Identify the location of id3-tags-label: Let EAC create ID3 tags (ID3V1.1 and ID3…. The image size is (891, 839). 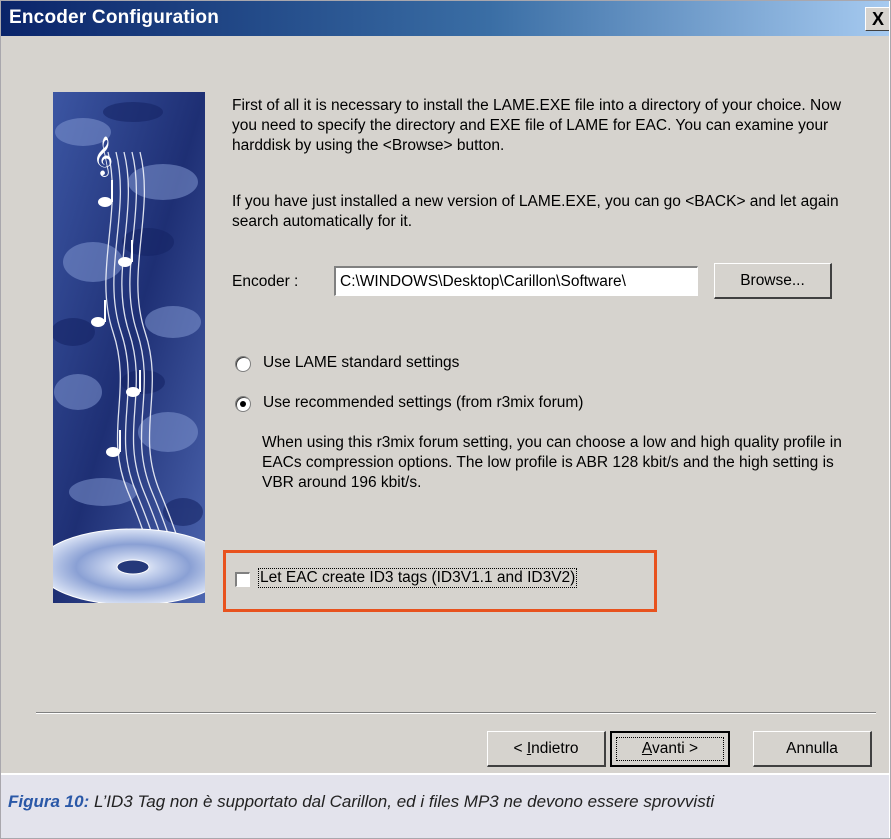
(417, 578).